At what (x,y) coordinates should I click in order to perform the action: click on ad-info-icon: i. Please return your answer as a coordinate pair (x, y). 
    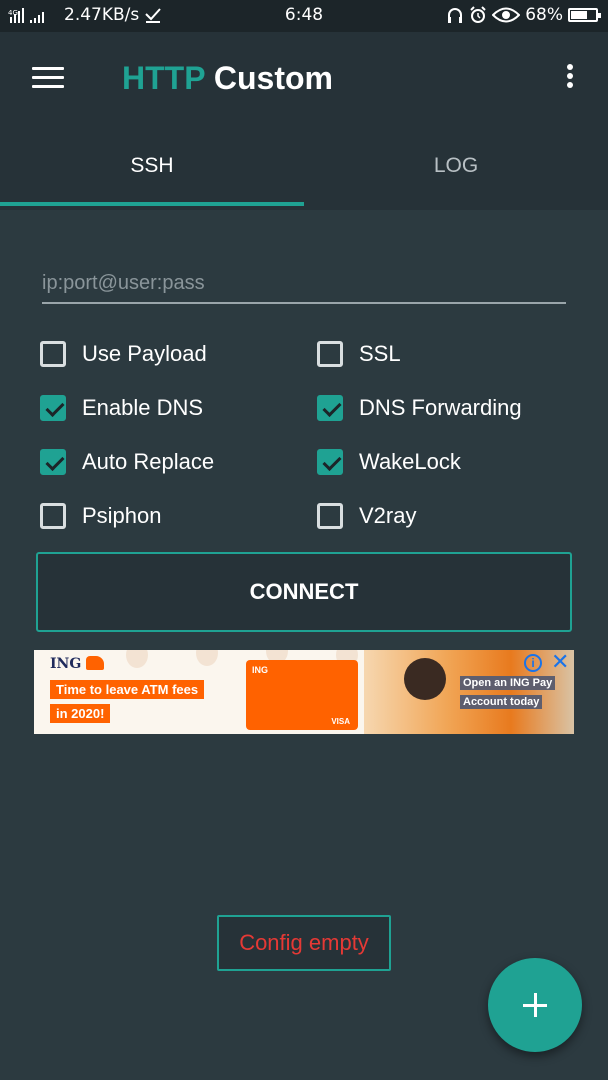
    Looking at the image, I should click on (533, 663).